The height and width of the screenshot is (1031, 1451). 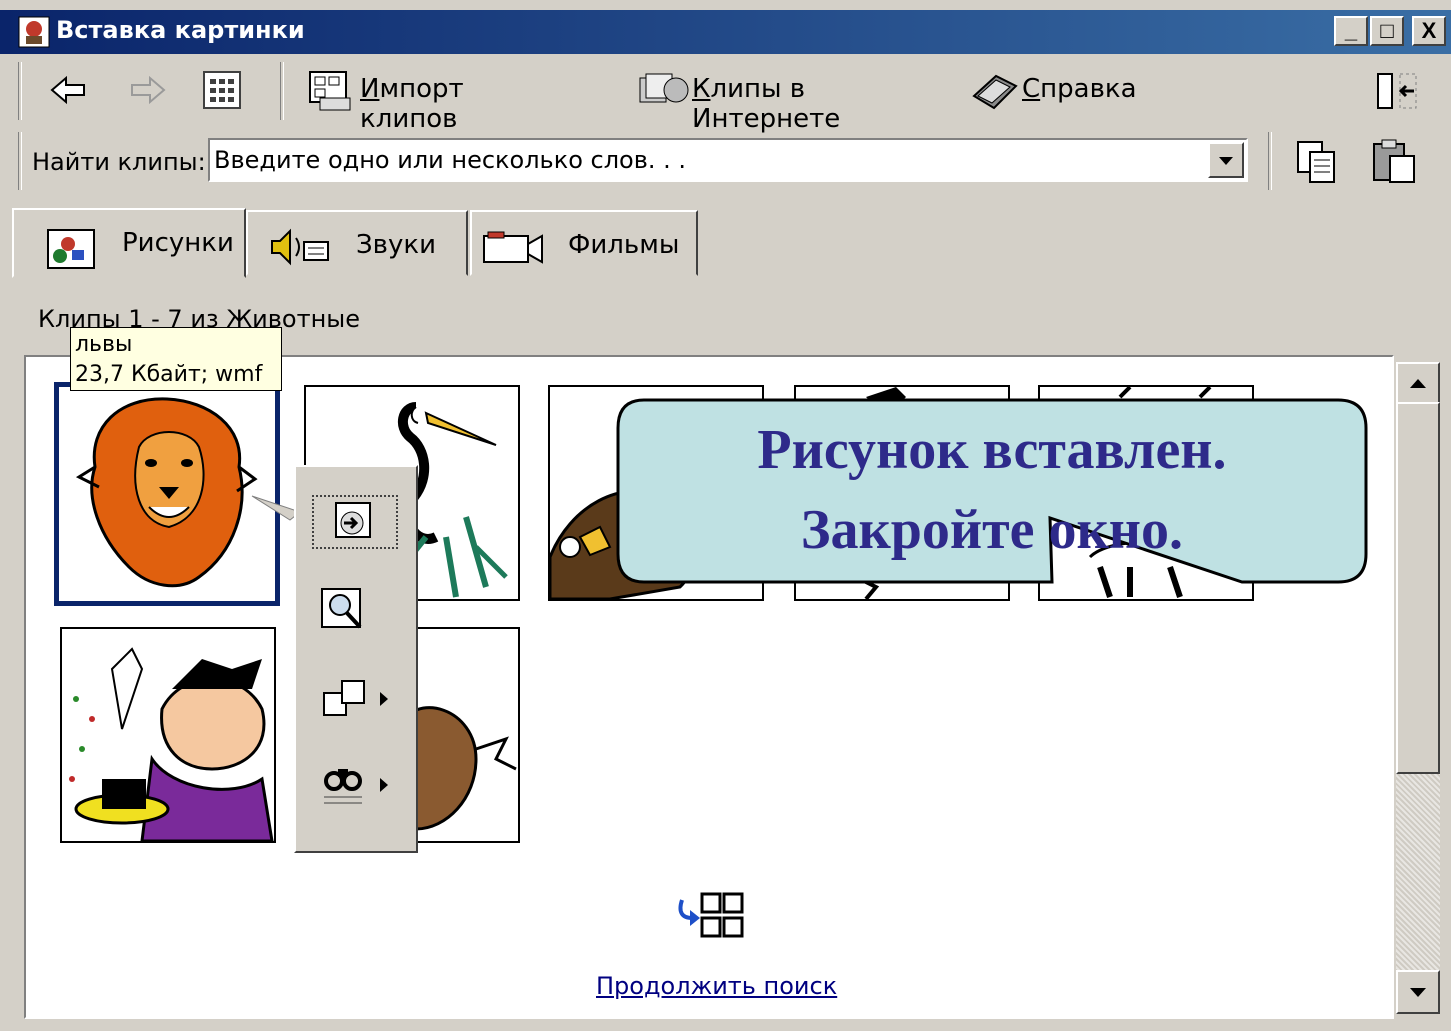 What do you see at coordinates (360, 700) in the screenshot?
I see `add-to-category-icon` at bounding box center [360, 700].